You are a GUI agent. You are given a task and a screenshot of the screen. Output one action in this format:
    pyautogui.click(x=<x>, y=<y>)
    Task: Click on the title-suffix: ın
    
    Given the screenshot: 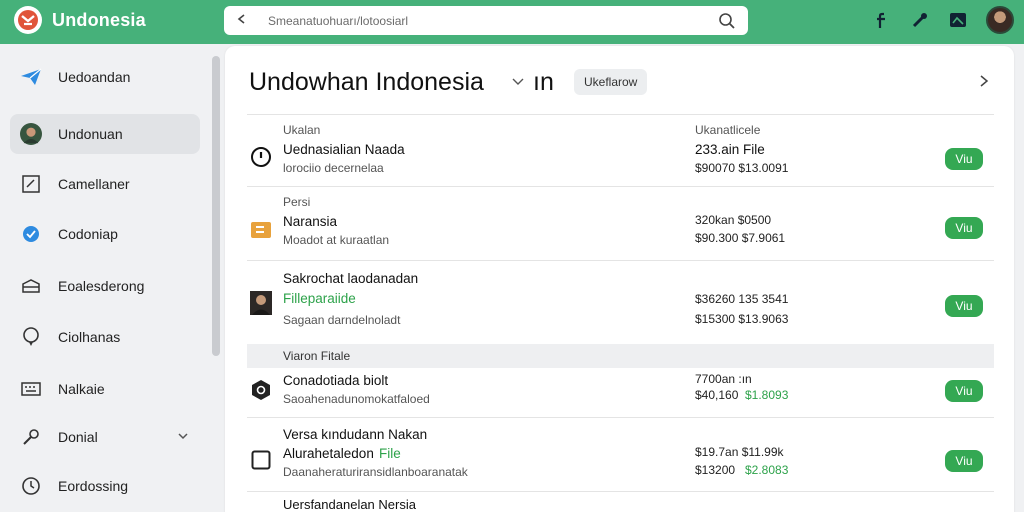 What is the action you would take?
    pyautogui.click(x=543, y=82)
    